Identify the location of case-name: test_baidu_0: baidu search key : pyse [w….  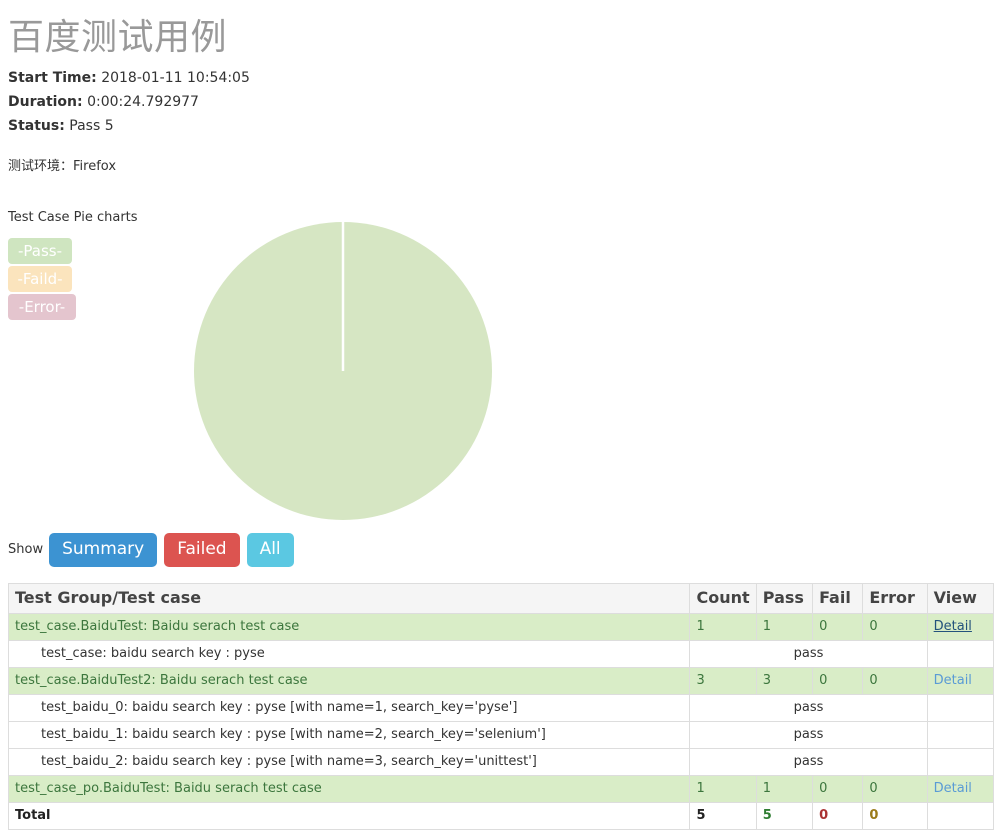
(349, 707).